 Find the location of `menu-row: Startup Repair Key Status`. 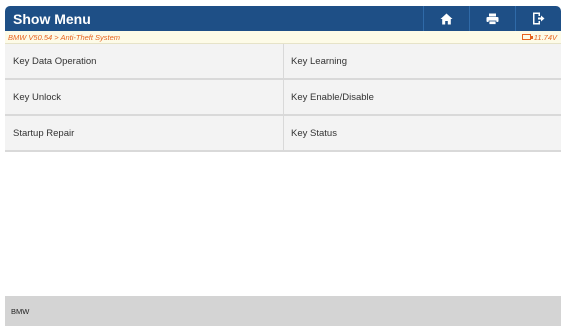

menu-row: Startup Repair Key Status is located at coordinates (283, 134).